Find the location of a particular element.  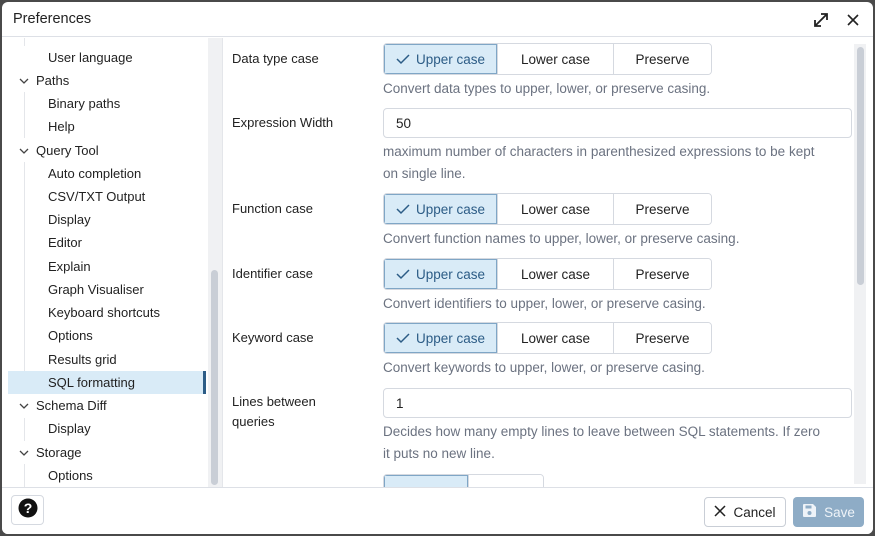

tree-item-storage: Storage is located at coordinates (107, 452).